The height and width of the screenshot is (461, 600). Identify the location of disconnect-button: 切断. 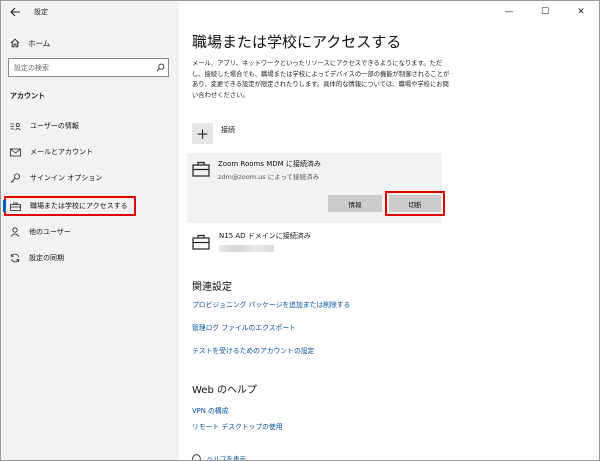
(415, 203).